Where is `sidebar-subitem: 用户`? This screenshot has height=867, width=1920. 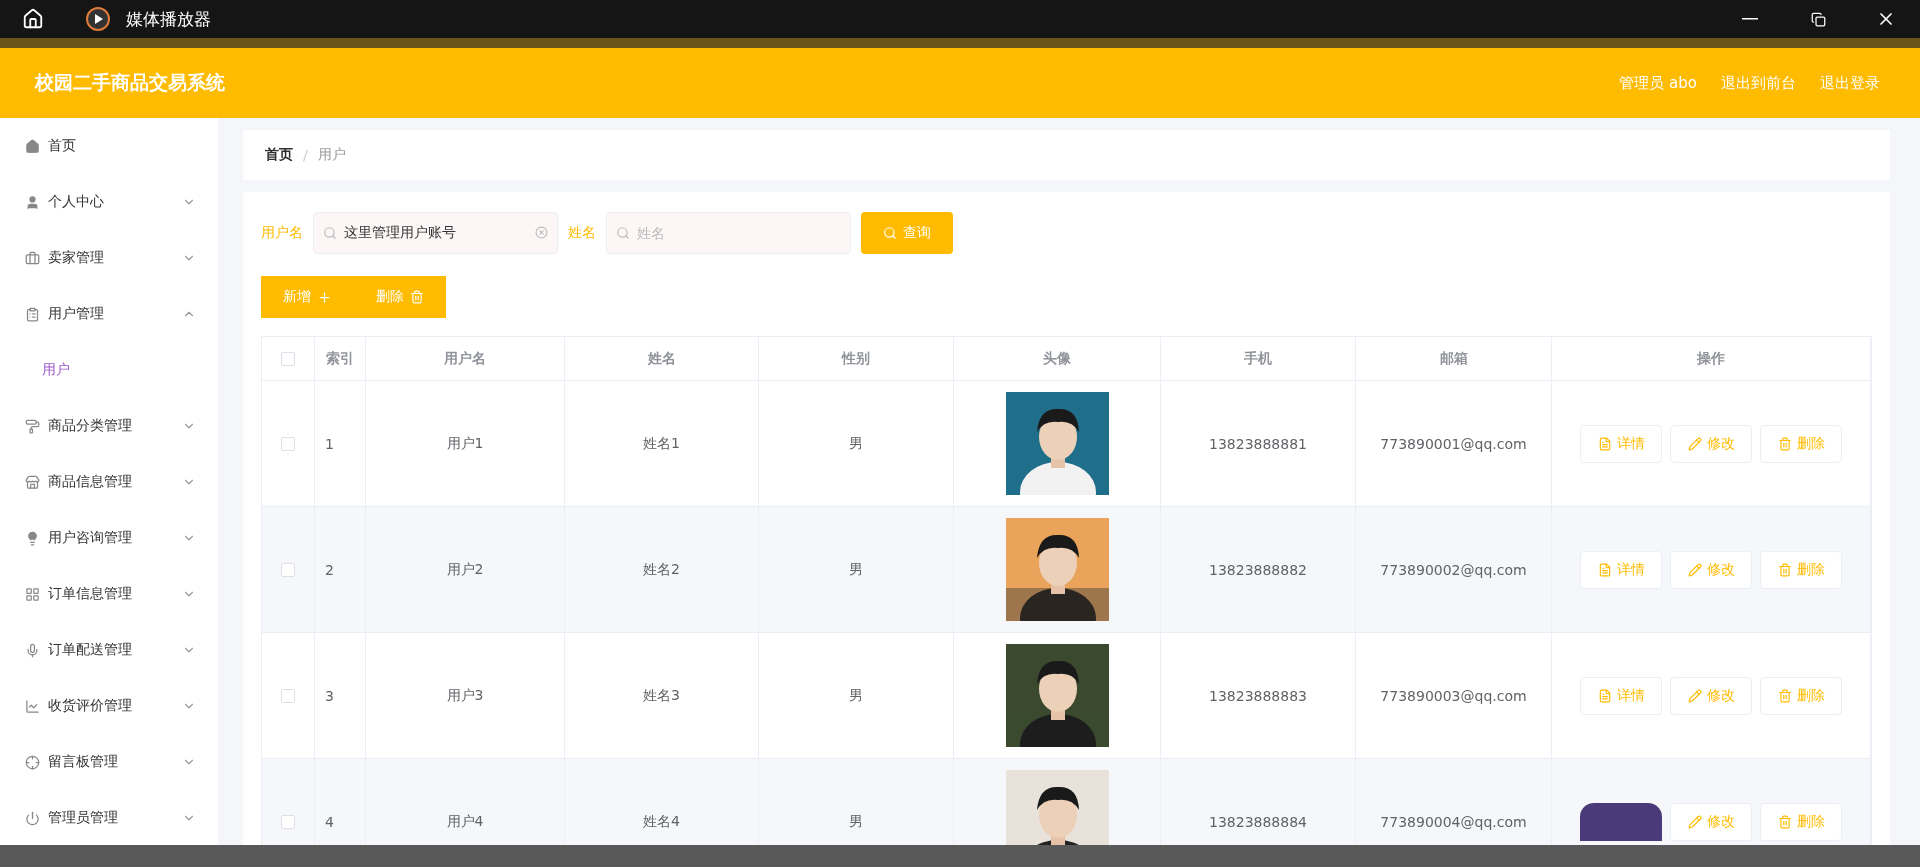
sidebar-subitem: 用户 is located at coordinates (109, 370).